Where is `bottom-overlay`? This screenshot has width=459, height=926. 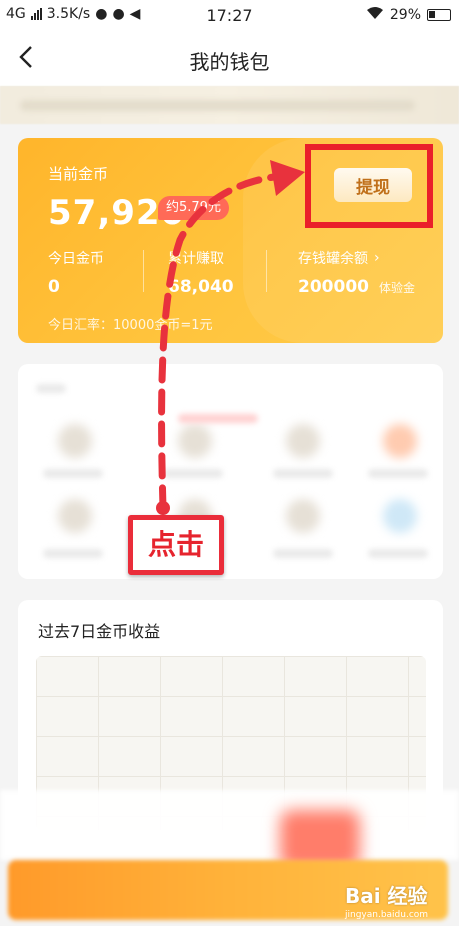
bottom-overlay is located at coordinates (229, 825).